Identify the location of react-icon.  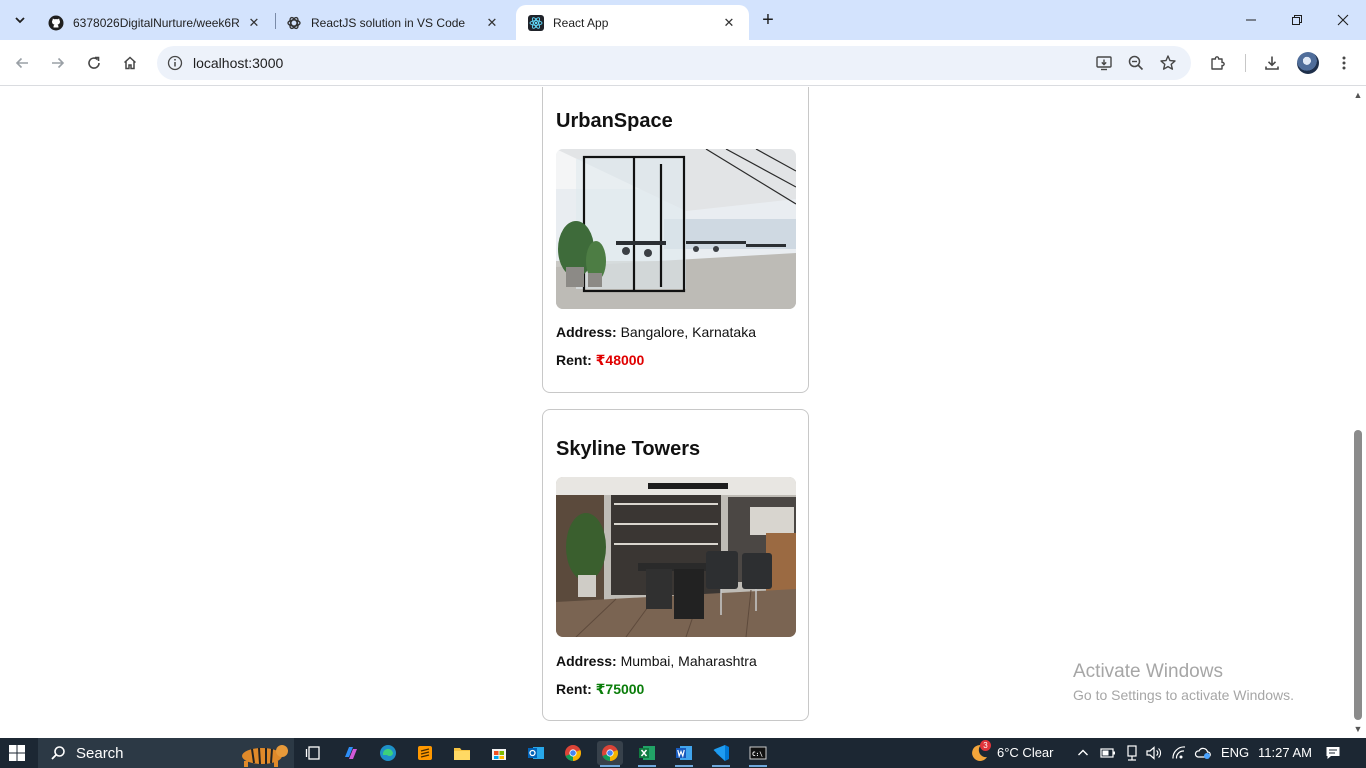
(536, 22).